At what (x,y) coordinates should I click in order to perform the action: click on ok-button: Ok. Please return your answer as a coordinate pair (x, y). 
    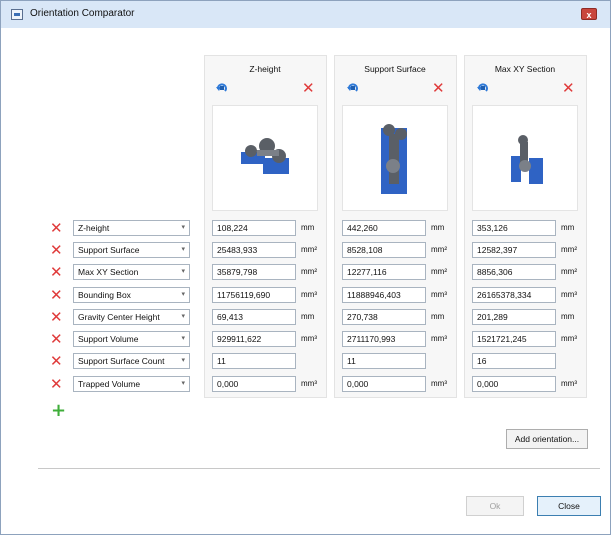
    Looking at the image, I should click on (495, 506).